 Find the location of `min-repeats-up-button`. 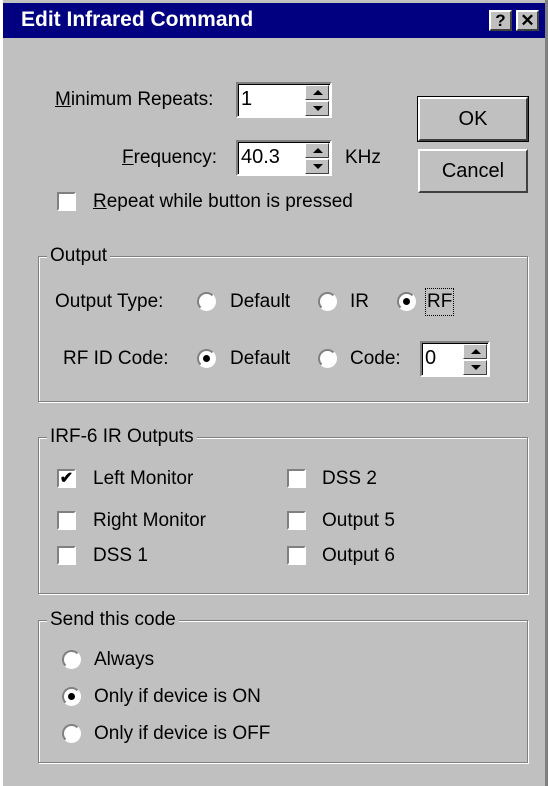

min-repeats-up-button is located at coordinates (317, 92).